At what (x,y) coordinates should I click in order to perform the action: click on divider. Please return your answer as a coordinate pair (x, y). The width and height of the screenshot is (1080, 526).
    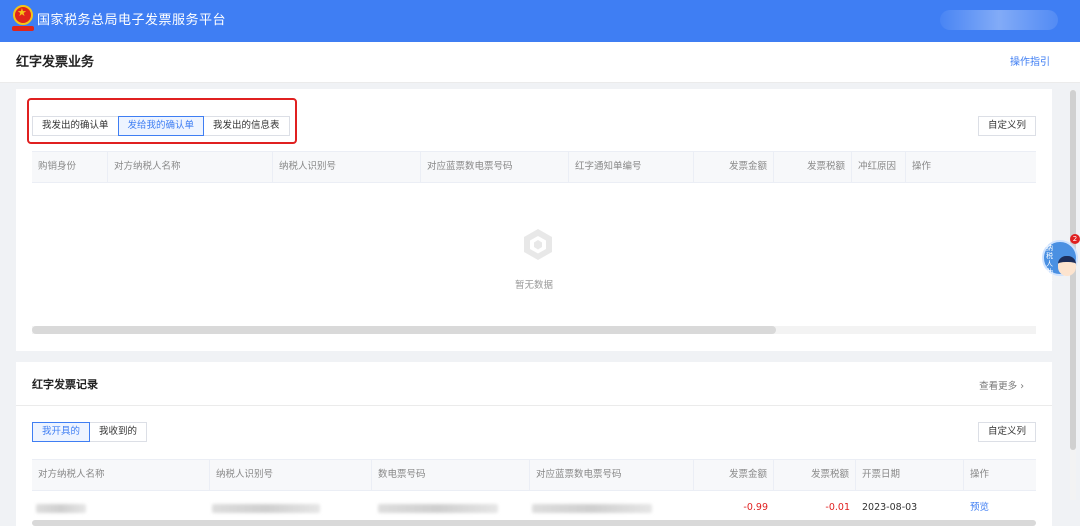
    Looking at the image, I should click on (534, 405).